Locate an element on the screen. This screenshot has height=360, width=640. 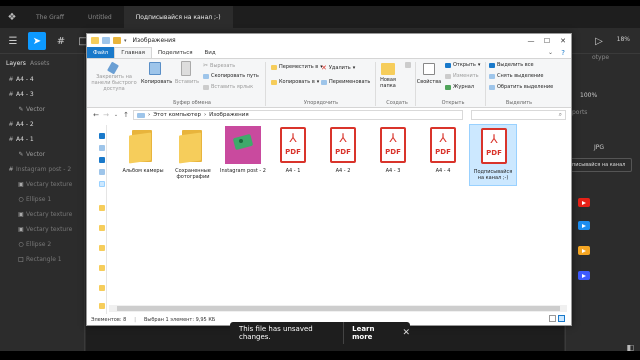
ribbon-separator is located at coordinates (265, 84).